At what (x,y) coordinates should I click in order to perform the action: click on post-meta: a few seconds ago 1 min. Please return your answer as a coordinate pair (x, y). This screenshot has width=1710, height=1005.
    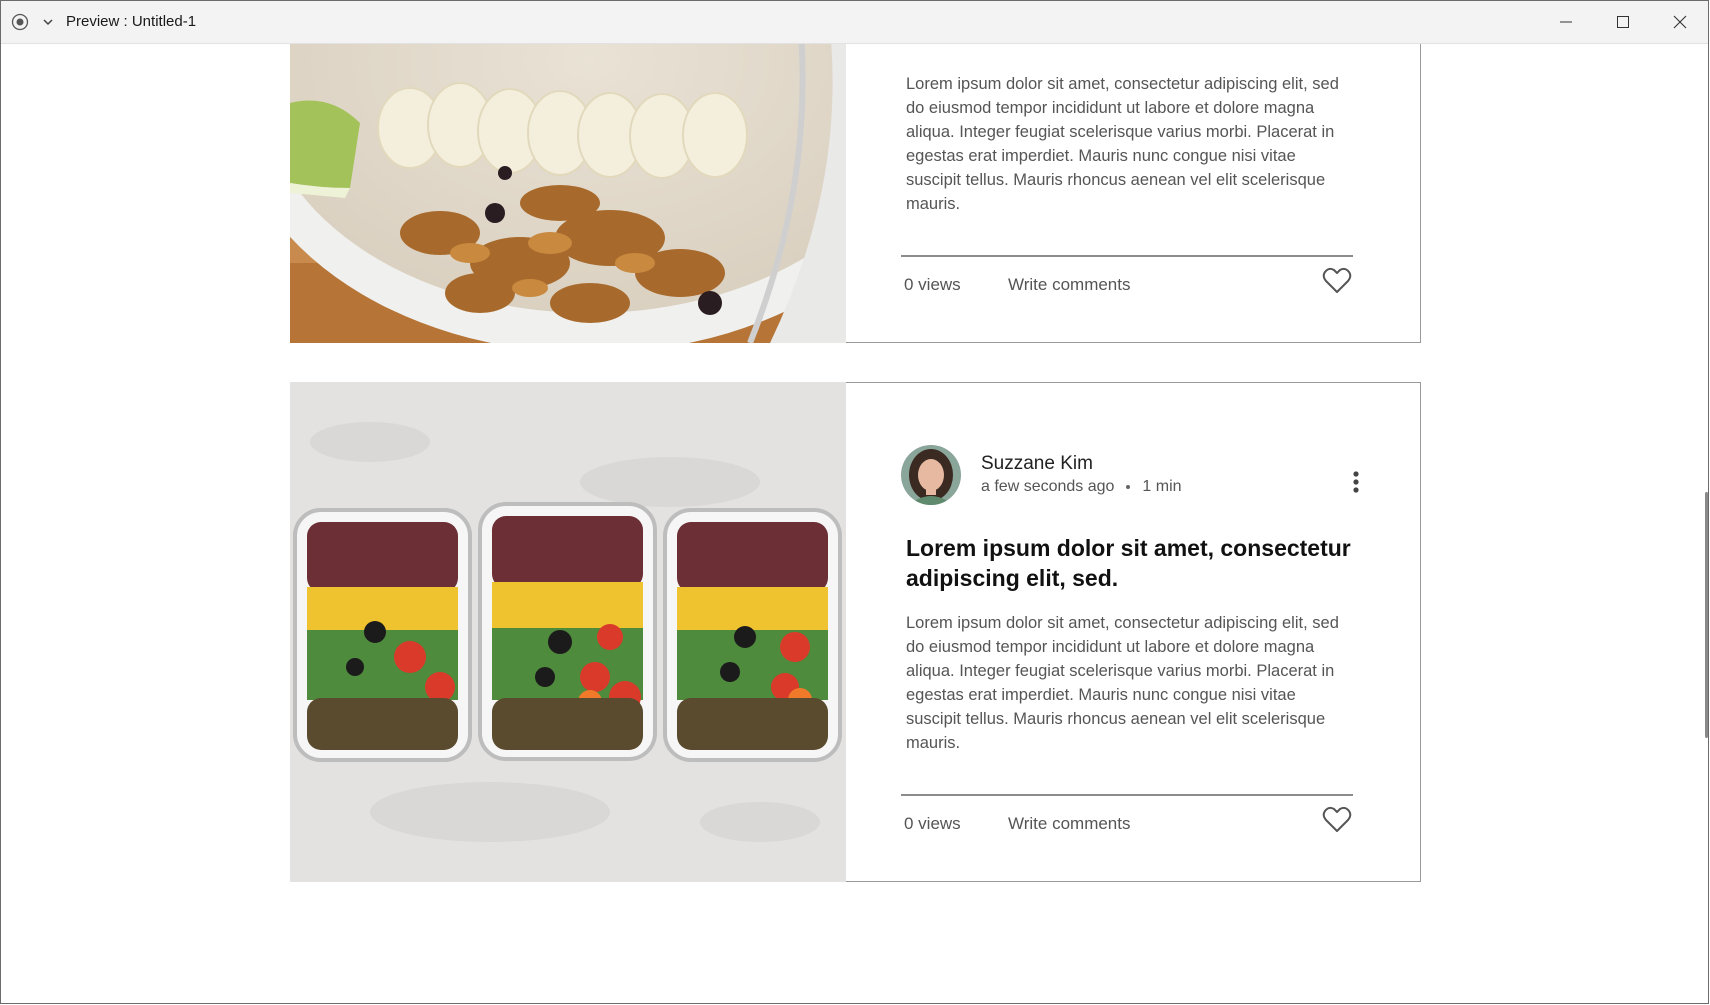
    Looking at the image, I should click on (1081, 487).